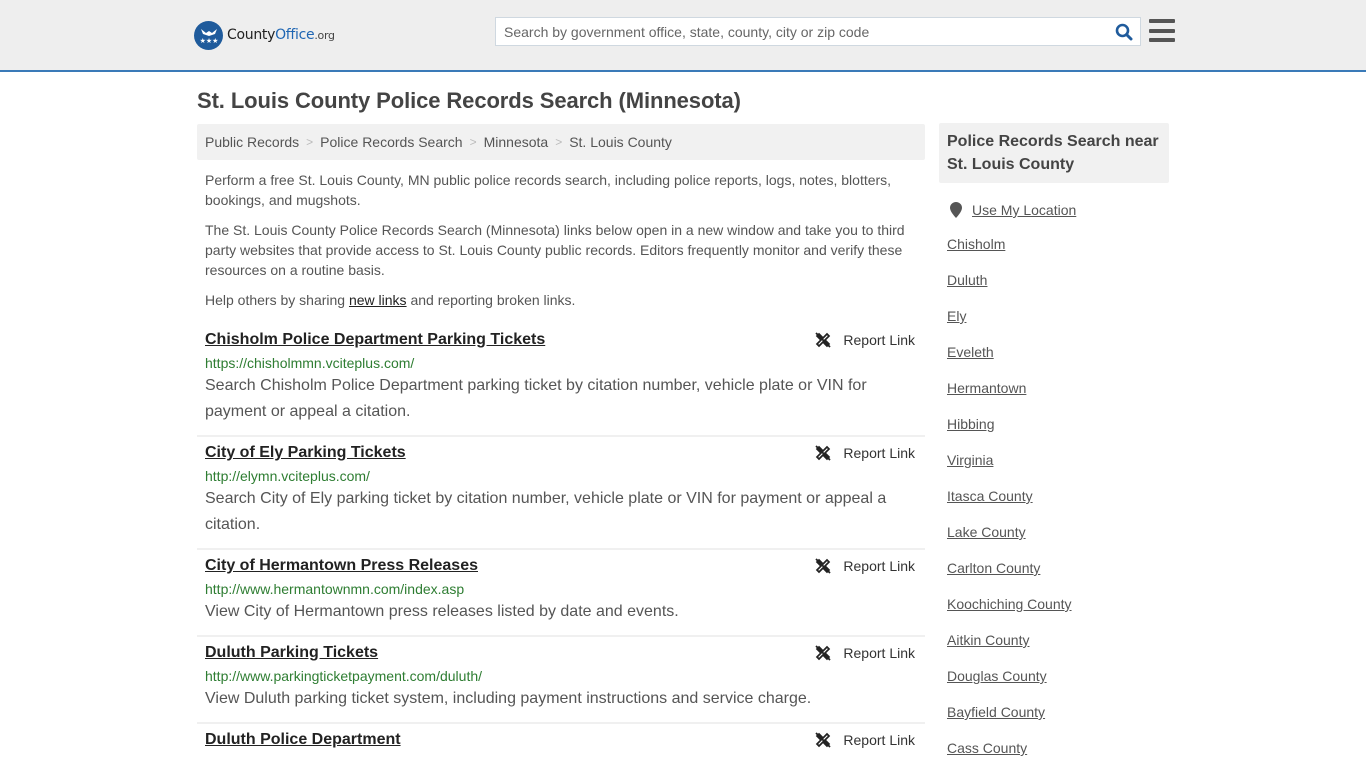  I want to click on breadcrumb-minnesota: Minnesota, so click(516, 142).